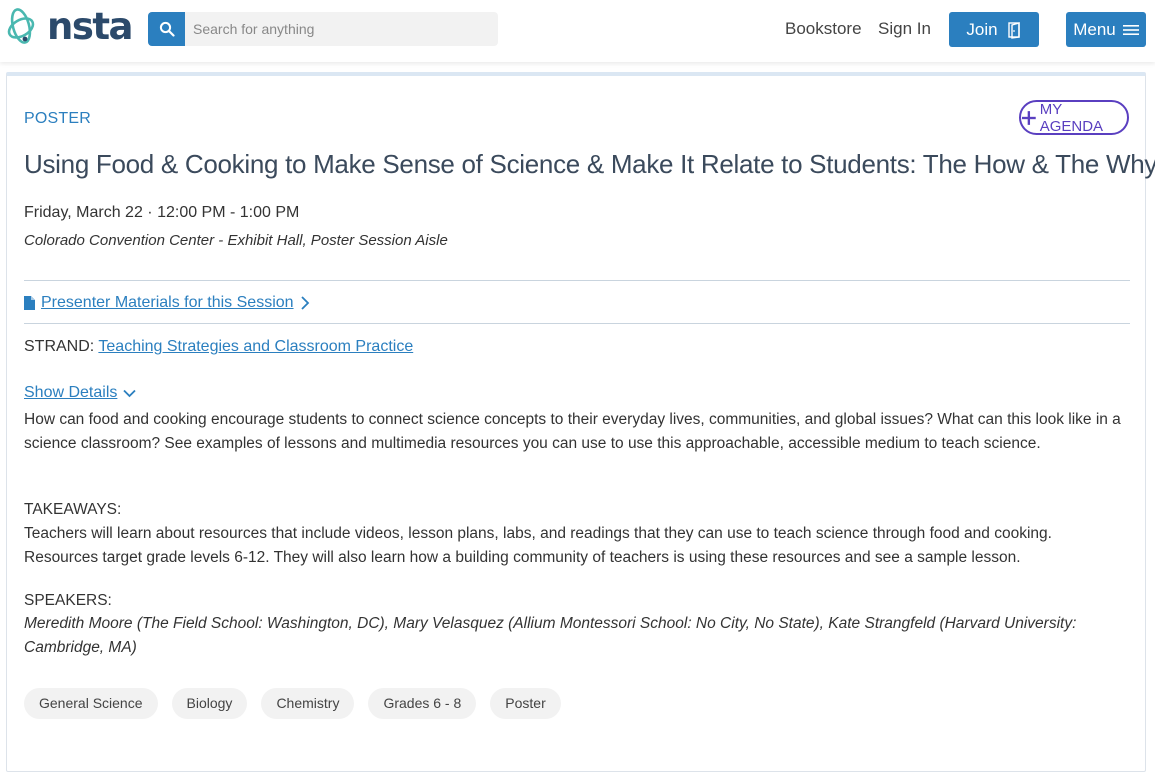  Describe the element at coordinates (982, 29) in the screenshot. I see `join-label: Join` at that location.